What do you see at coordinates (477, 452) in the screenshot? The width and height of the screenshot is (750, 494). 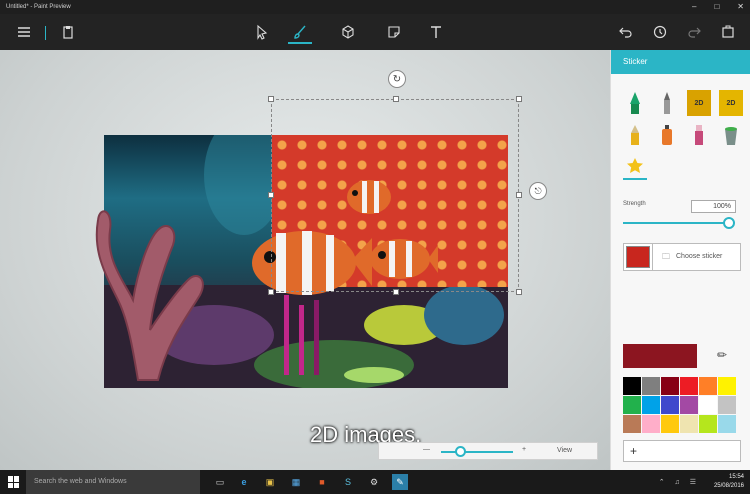 I see `zoom-track` at bounding box center [477, 452].